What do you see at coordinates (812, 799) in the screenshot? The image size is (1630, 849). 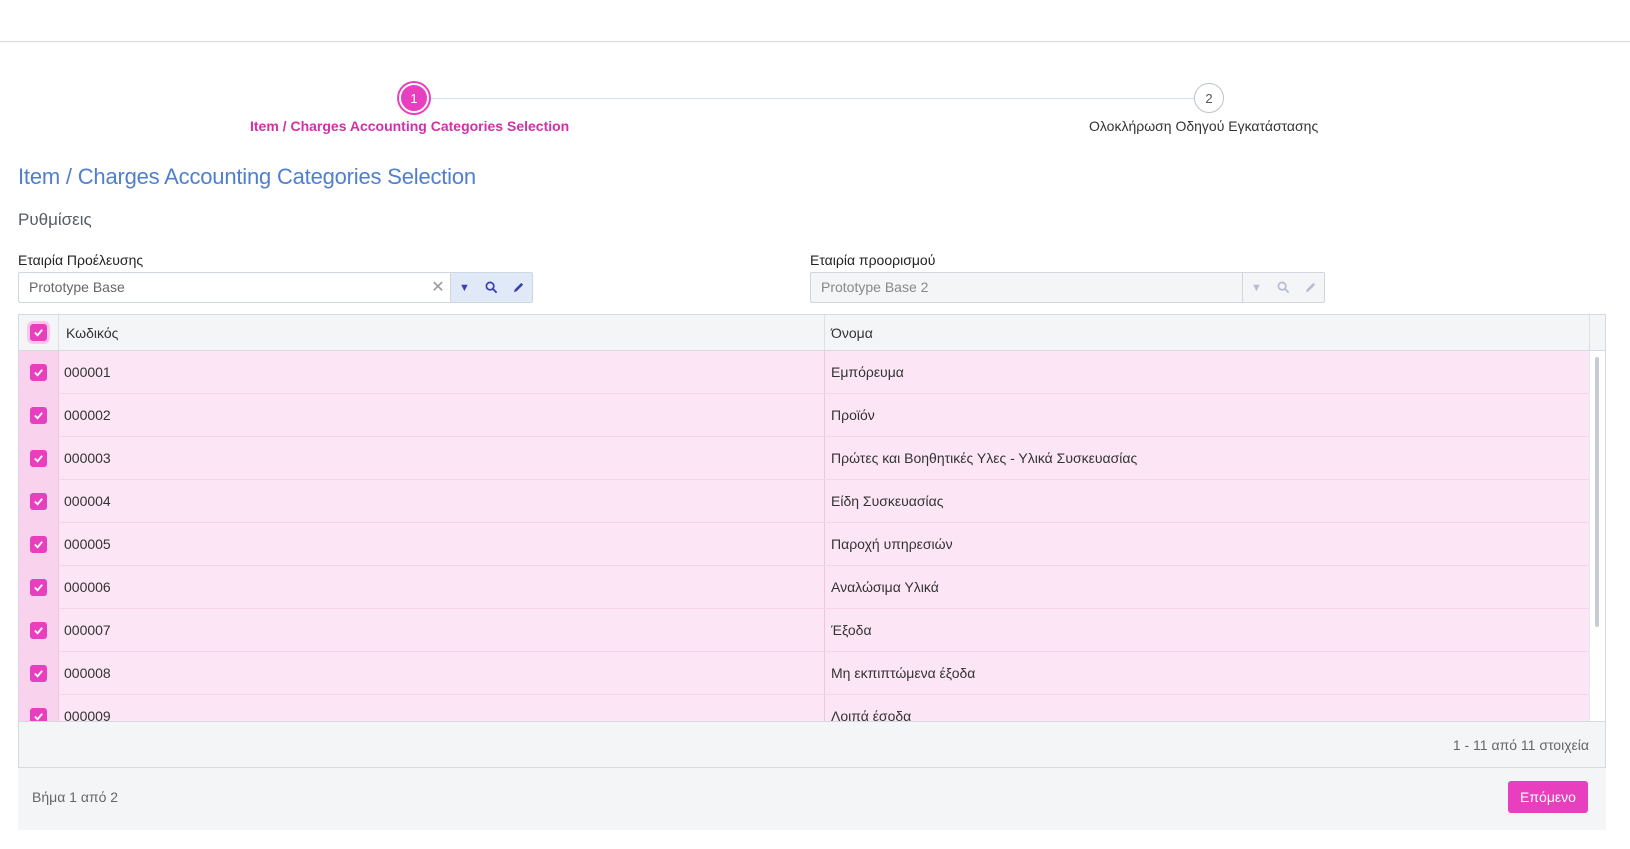 I see `wizard-footer: Βήμα 1 από 2 Επόμενο` at bounding box center [812, 799].